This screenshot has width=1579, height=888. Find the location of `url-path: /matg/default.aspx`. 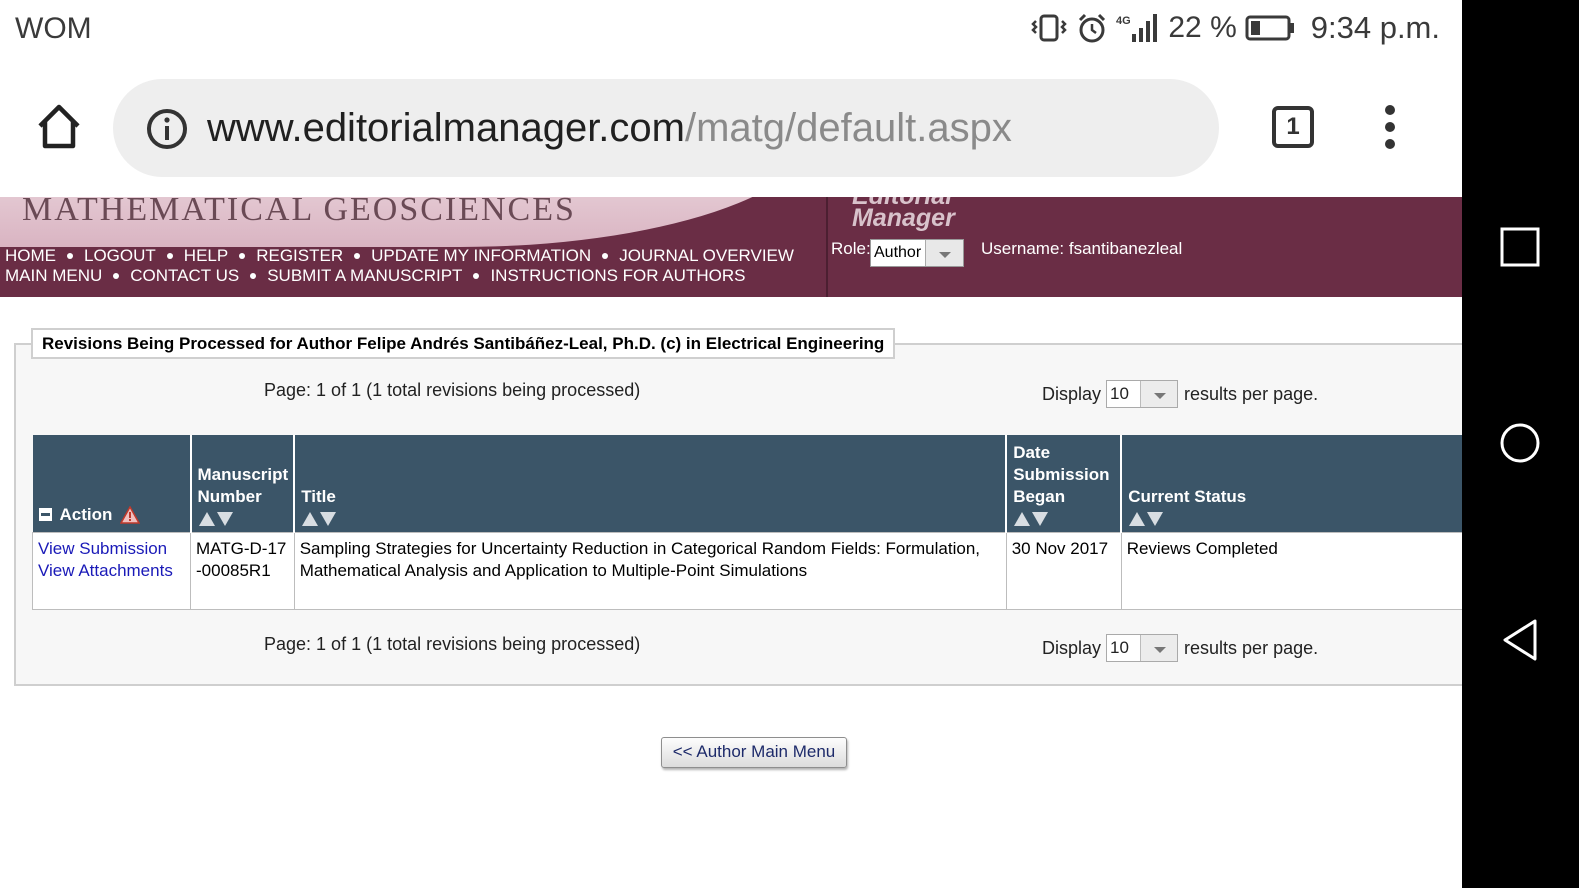

url-path: /matg/default.aspx is located at coordinates (848, 128).